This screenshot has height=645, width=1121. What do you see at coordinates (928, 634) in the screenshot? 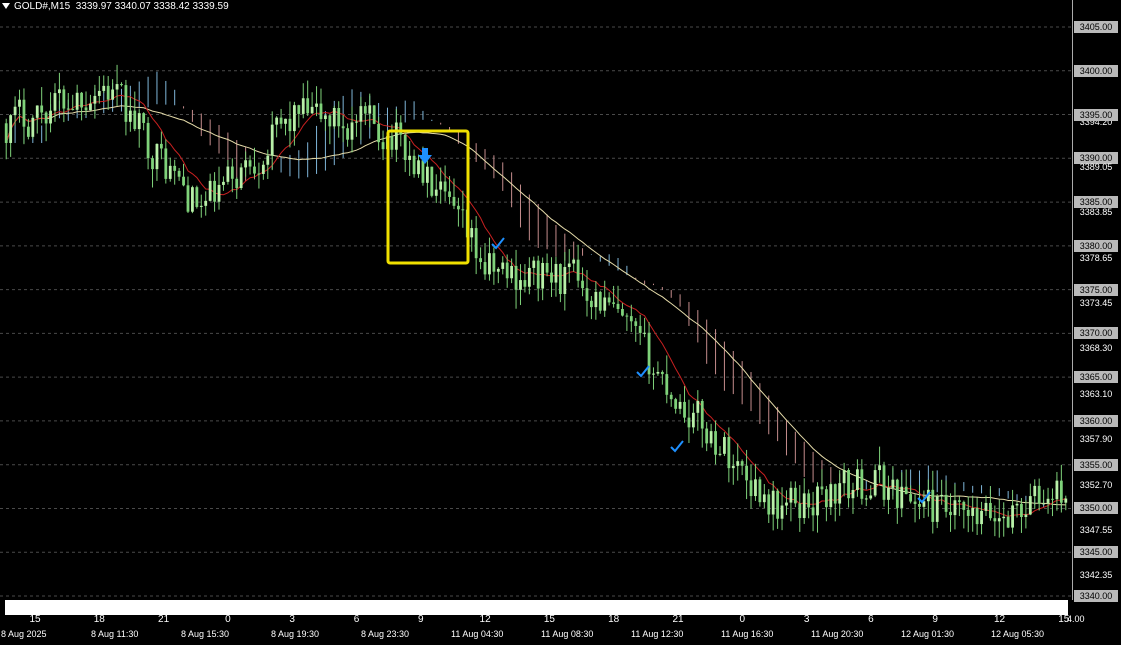
I see `date-tick-label: 12 Aug 01:30` at bounding box center [928, 634].